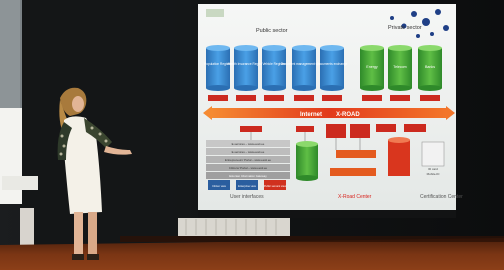 The height and width of the screenshot is (270, 504). Describe the element at coordinates (307, 161) in the screenshot. I see `center-cylinder` at that location.